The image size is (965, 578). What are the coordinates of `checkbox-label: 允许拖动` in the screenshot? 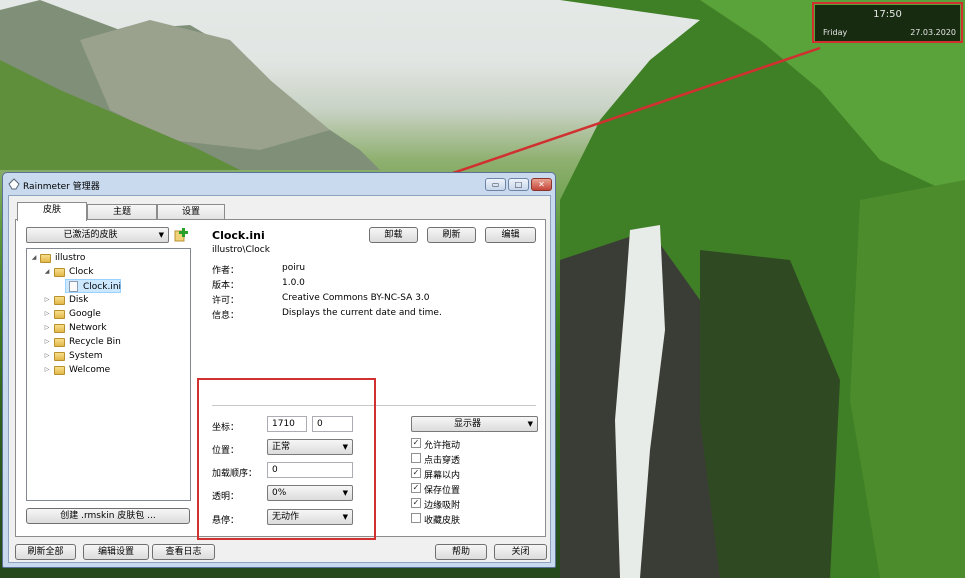 It's located at (442, 446).